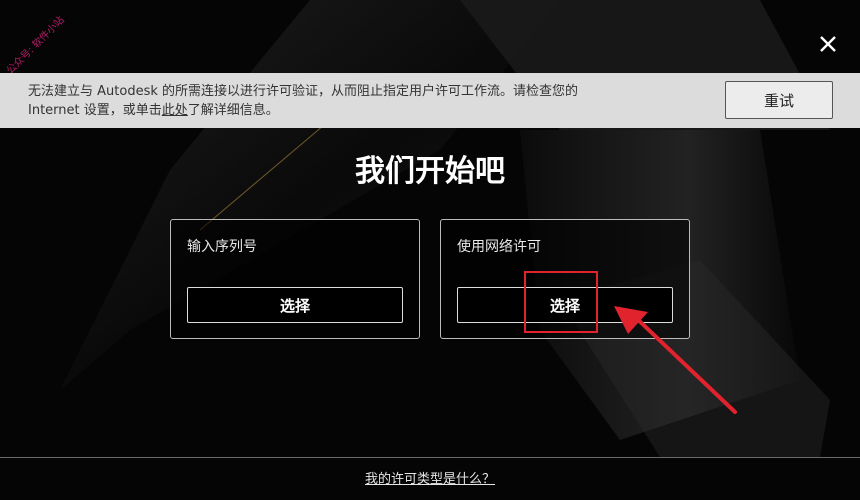  What do you see at coordinates (358, 110) in the screenshot?
I see `banner-line-2: Internet 设置，或单击此处了解详细信息。` at bounding box center [358, 110].